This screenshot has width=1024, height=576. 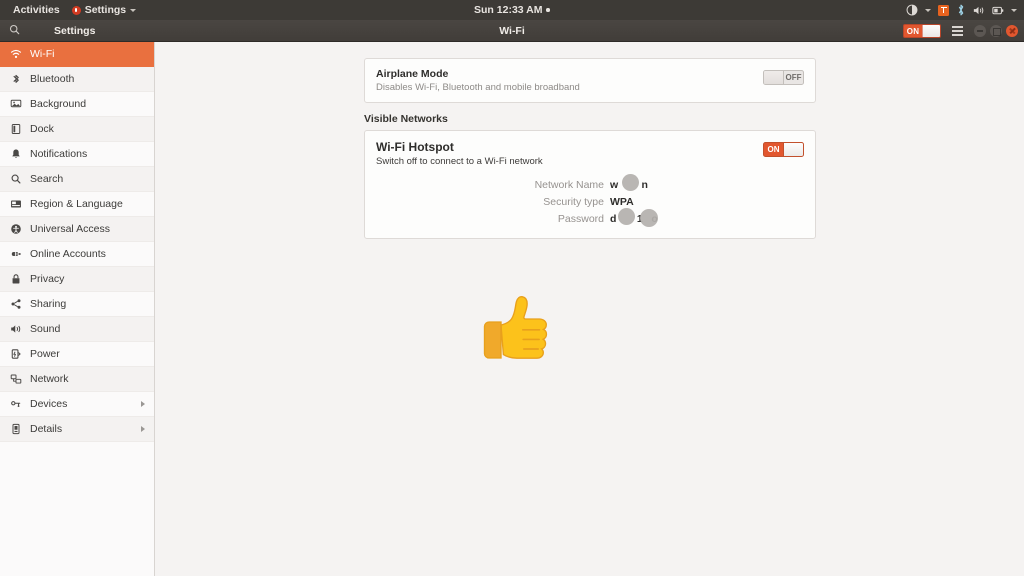 I want to click on sidebar-item-region-language: Region & Language, so click(x=77, y=204).